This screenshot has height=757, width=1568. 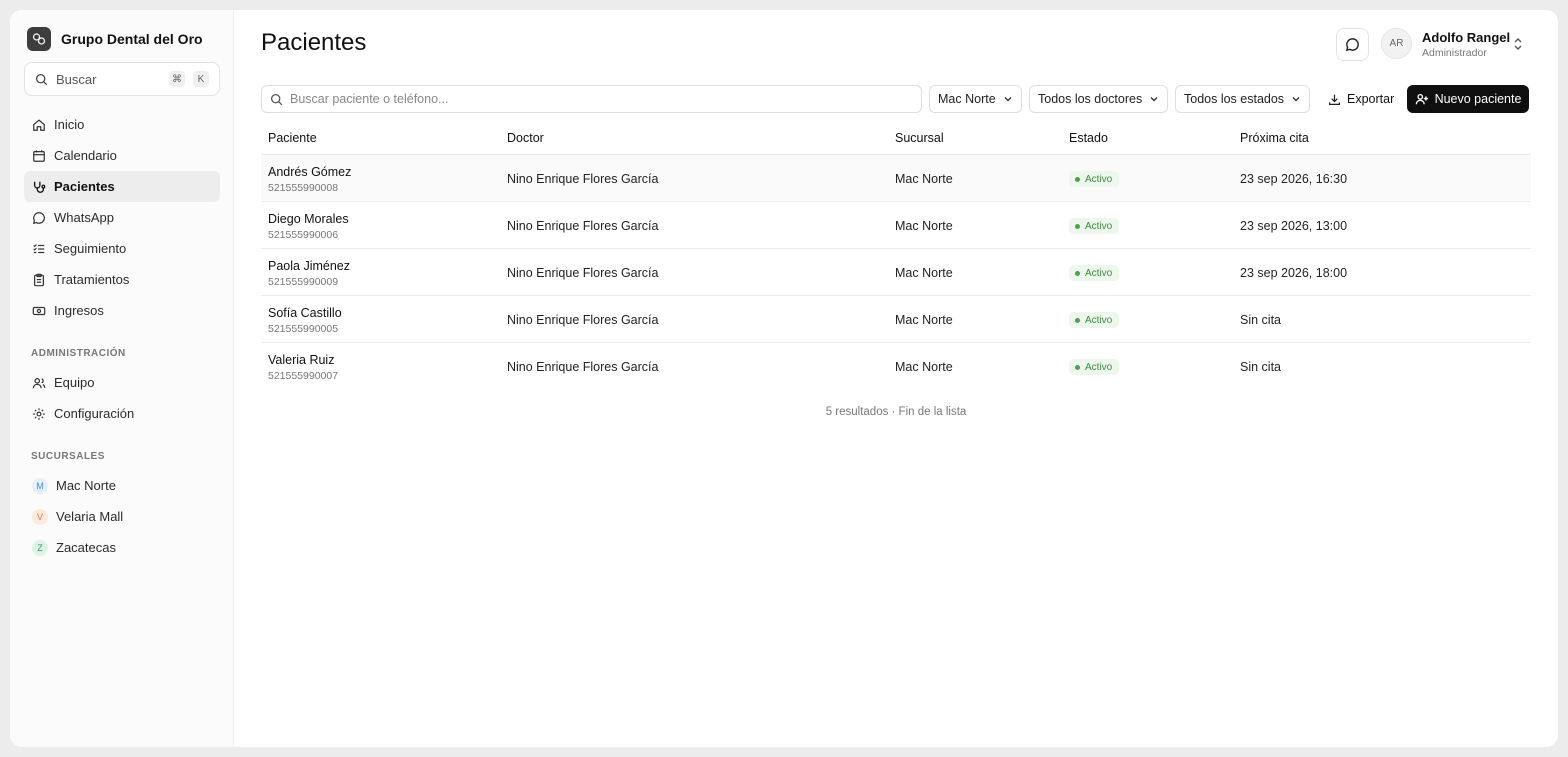 I want to click on user-name: Adolfo Rangel, so click(x=1466, y=37).